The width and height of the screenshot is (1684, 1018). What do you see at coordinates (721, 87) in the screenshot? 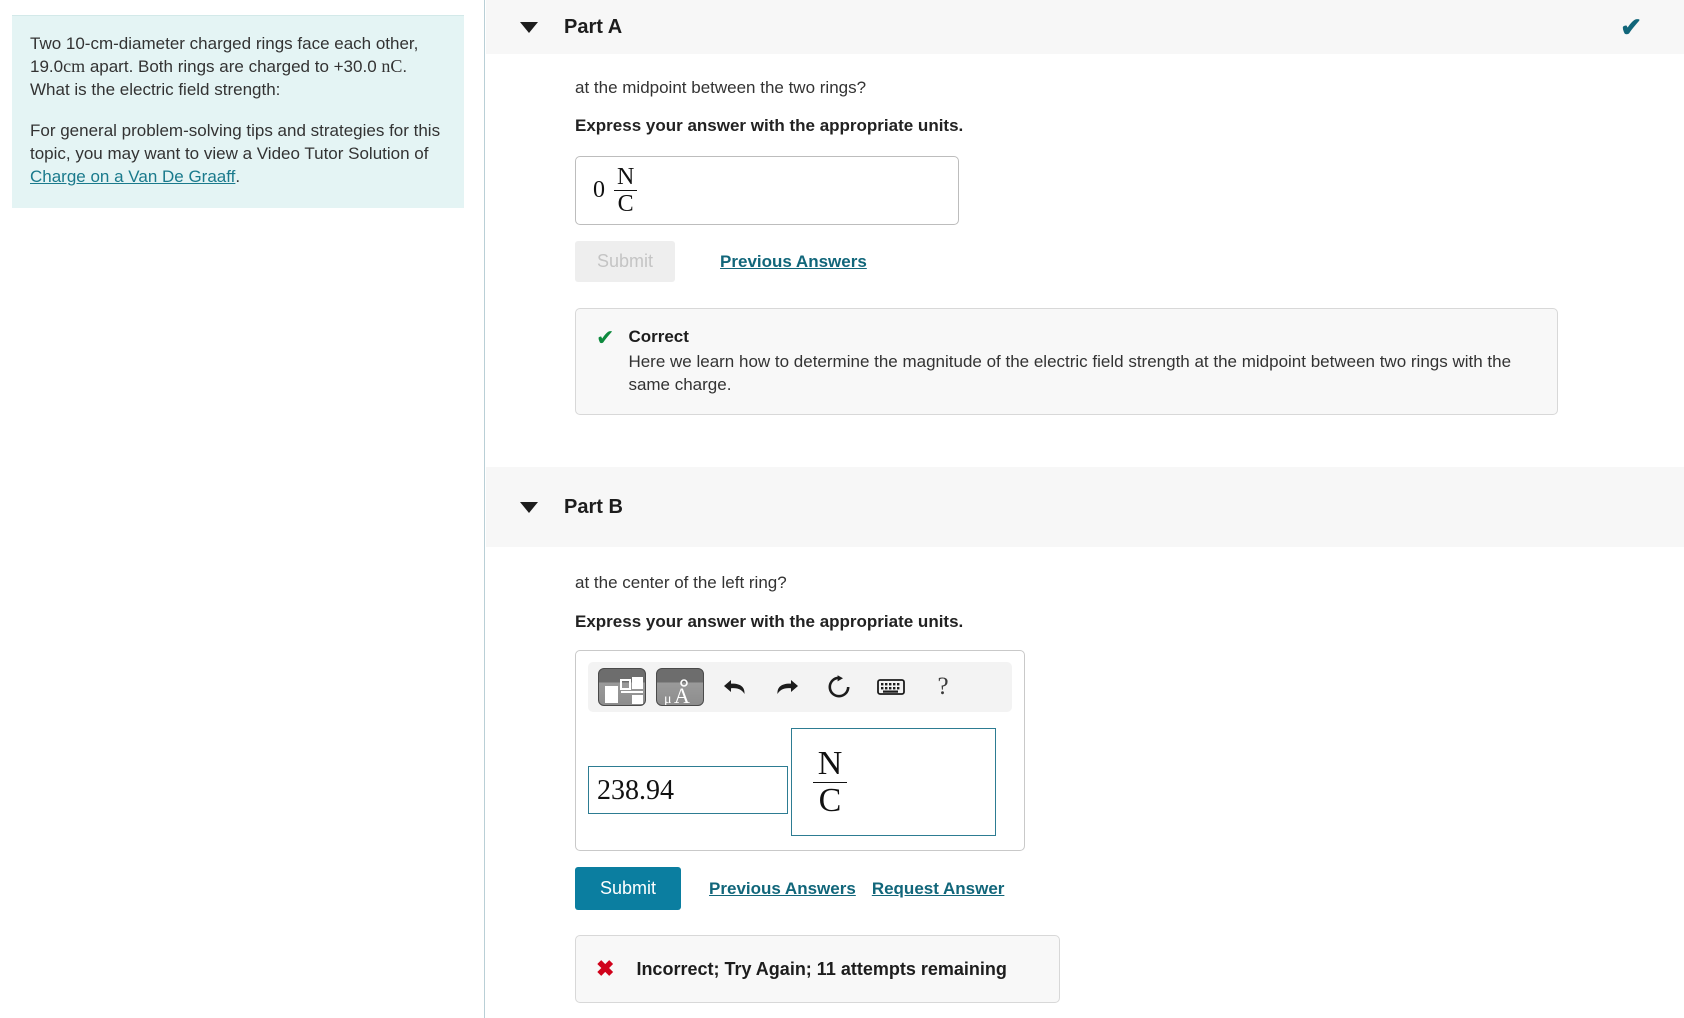
I see `part-a-question: at the midpoint between the two rings?` at bounding box center [721, 87].